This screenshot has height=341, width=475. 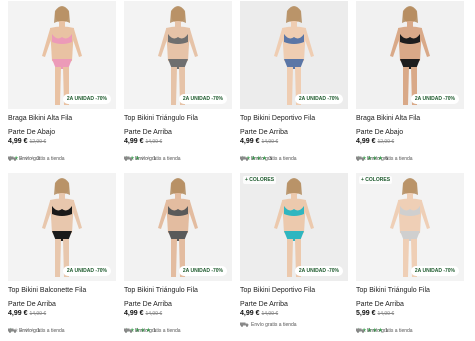 What do you see at coordinates (32, 132) in the screenshot?
I see `product-subtitle: Parte De Abajo` at bounding box center [32, 132].